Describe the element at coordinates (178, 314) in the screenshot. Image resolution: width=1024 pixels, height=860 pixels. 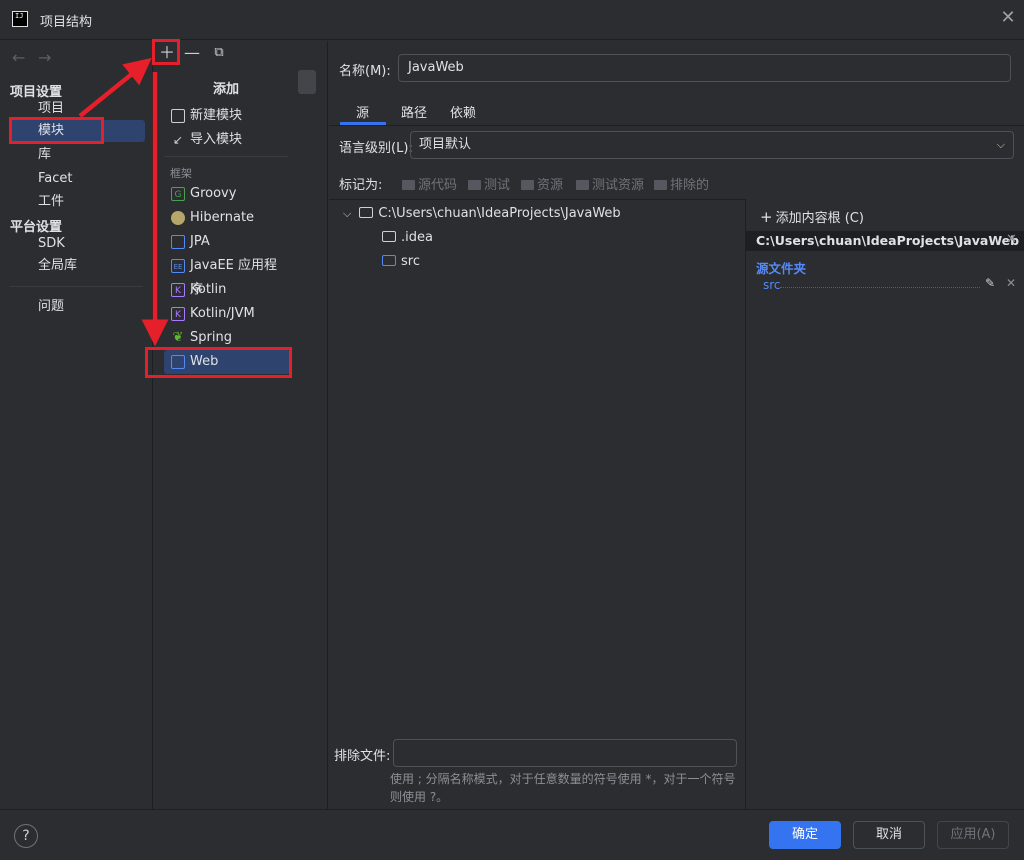
I see `kotlin-jvm-icon: K` at that location.